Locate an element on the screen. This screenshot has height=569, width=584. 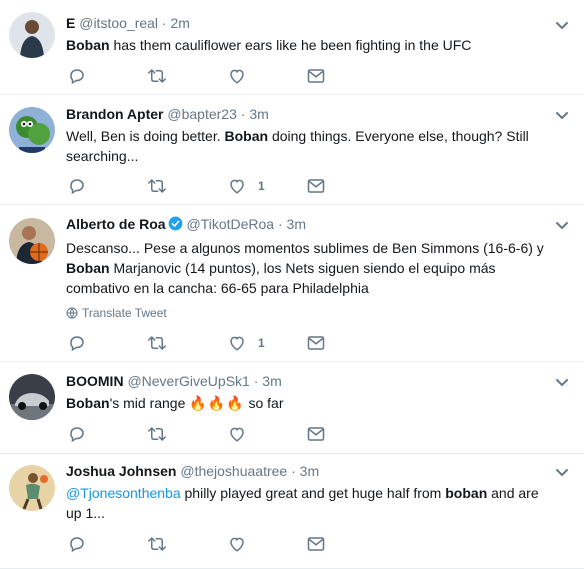
user-fullname: E is located at coordinates (70, 23).